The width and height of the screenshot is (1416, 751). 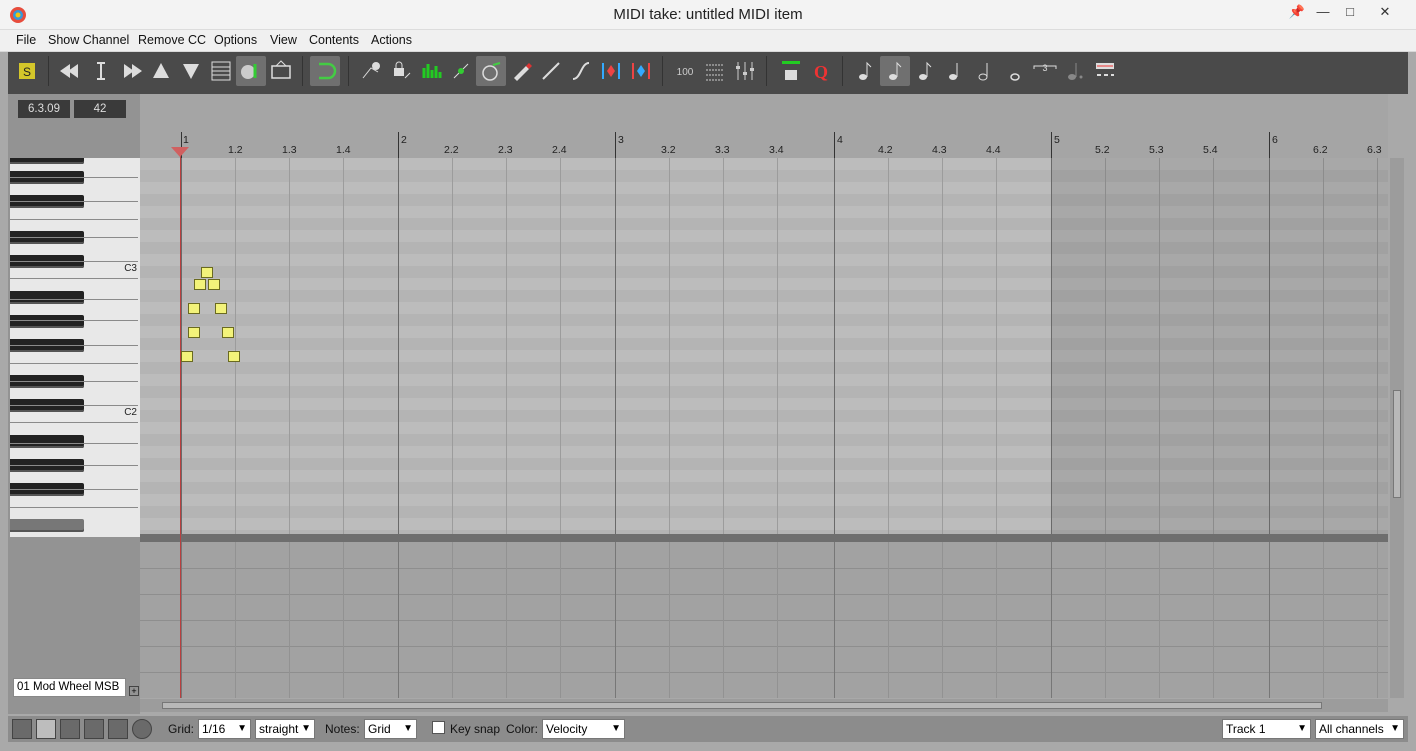 I want to click on keysnap-checkbox, so click(x=438, y=727).